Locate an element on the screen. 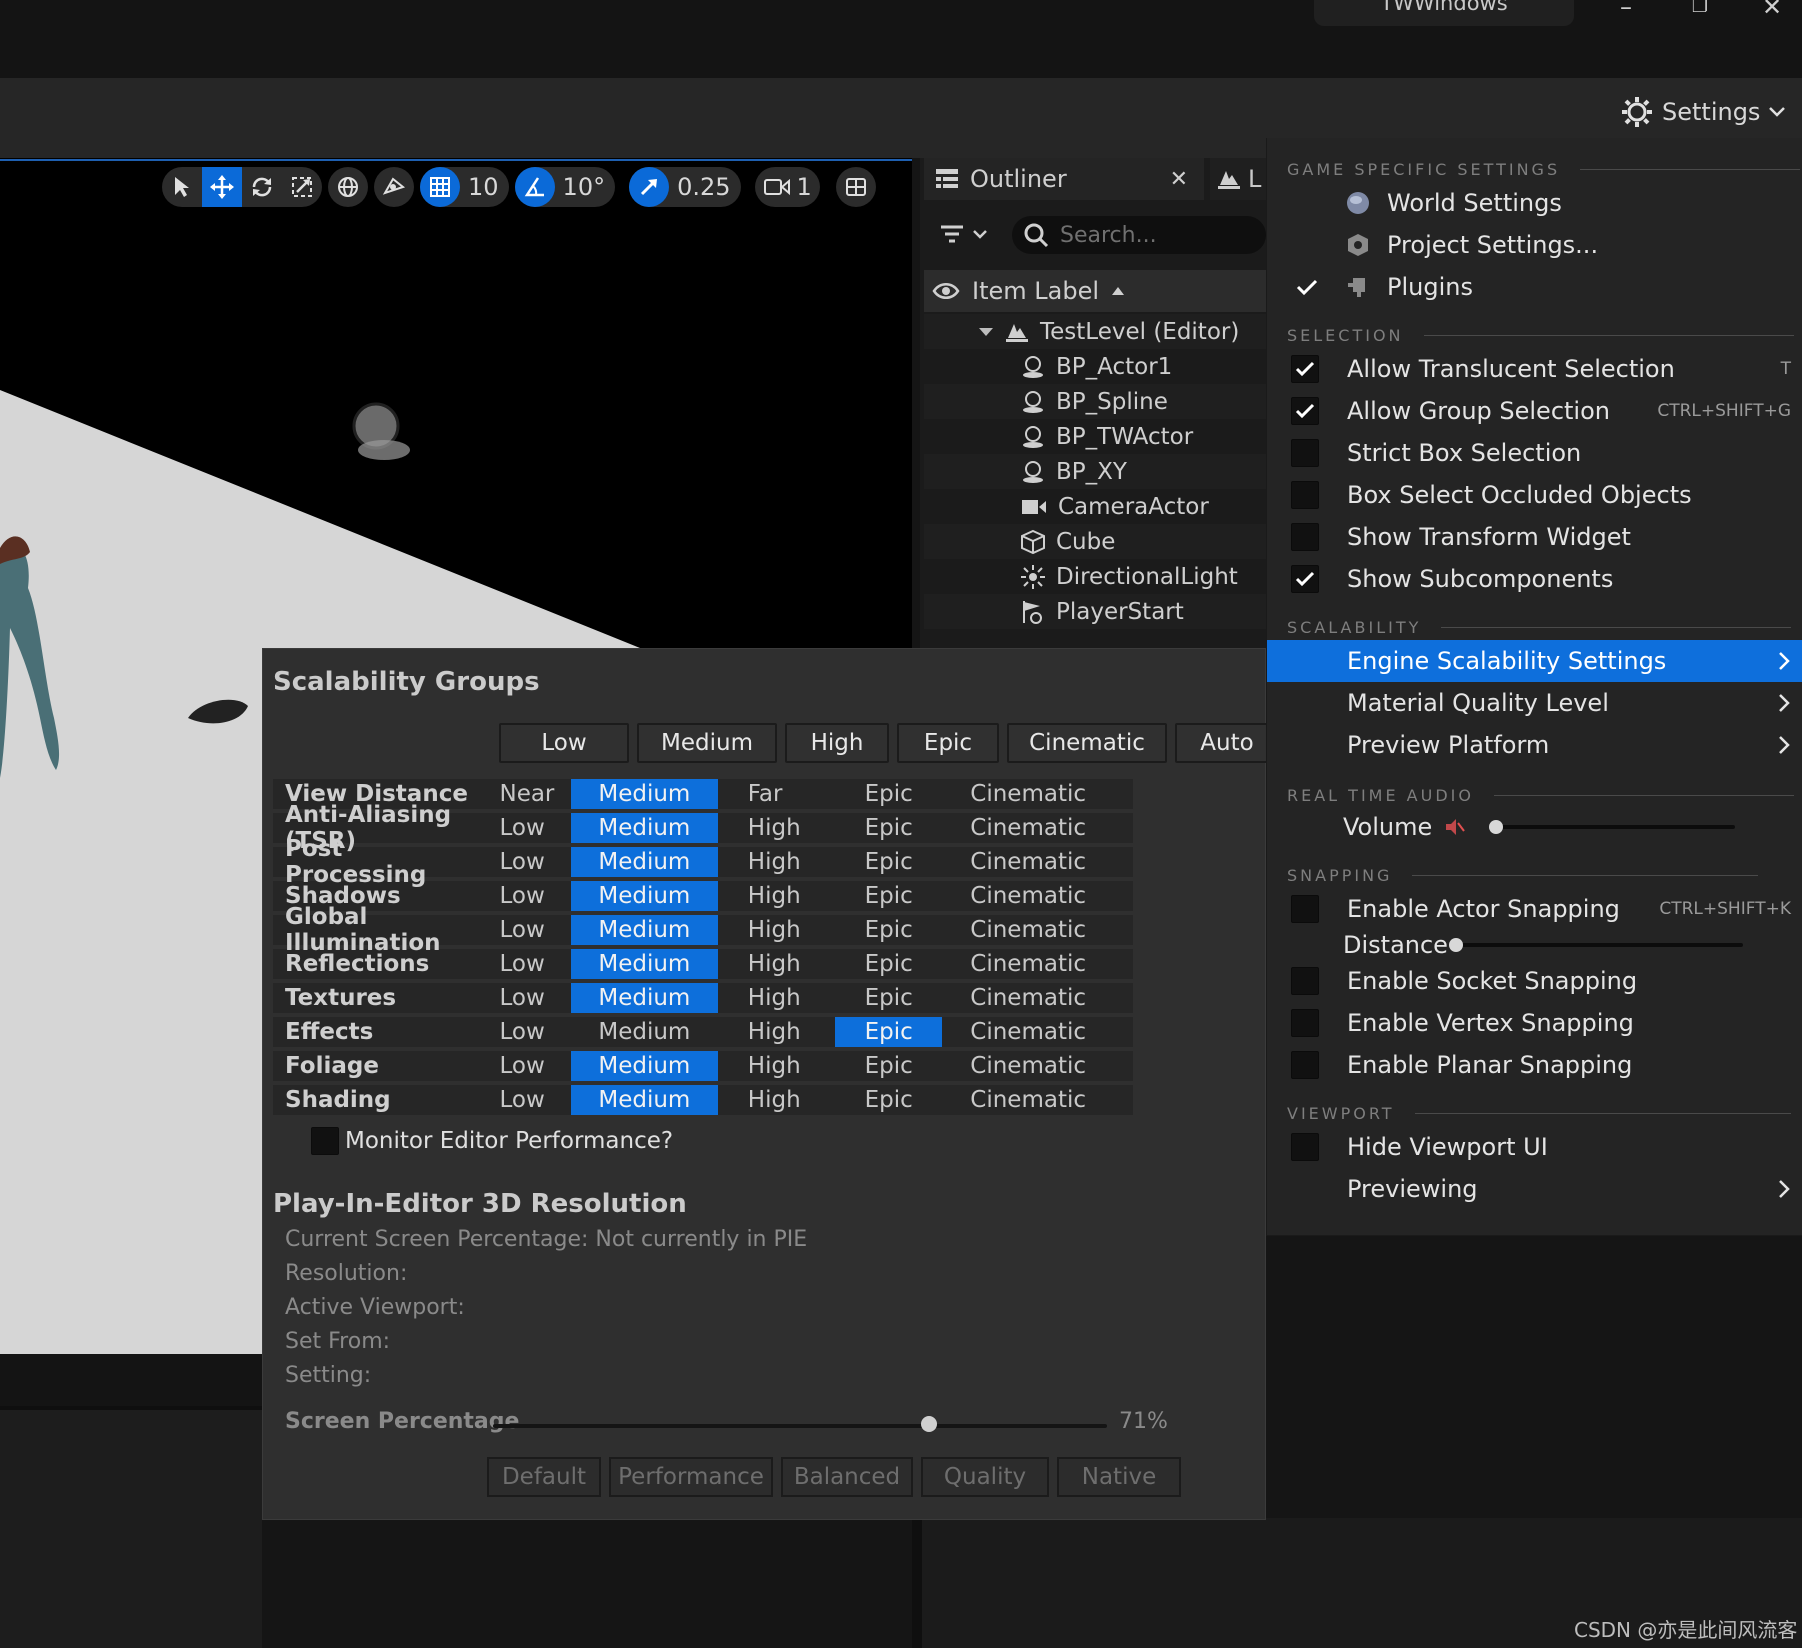 The width and height of the screenshot is (1802, 1648). preset-native-button: Native is located at coordinates (1119, 1477).